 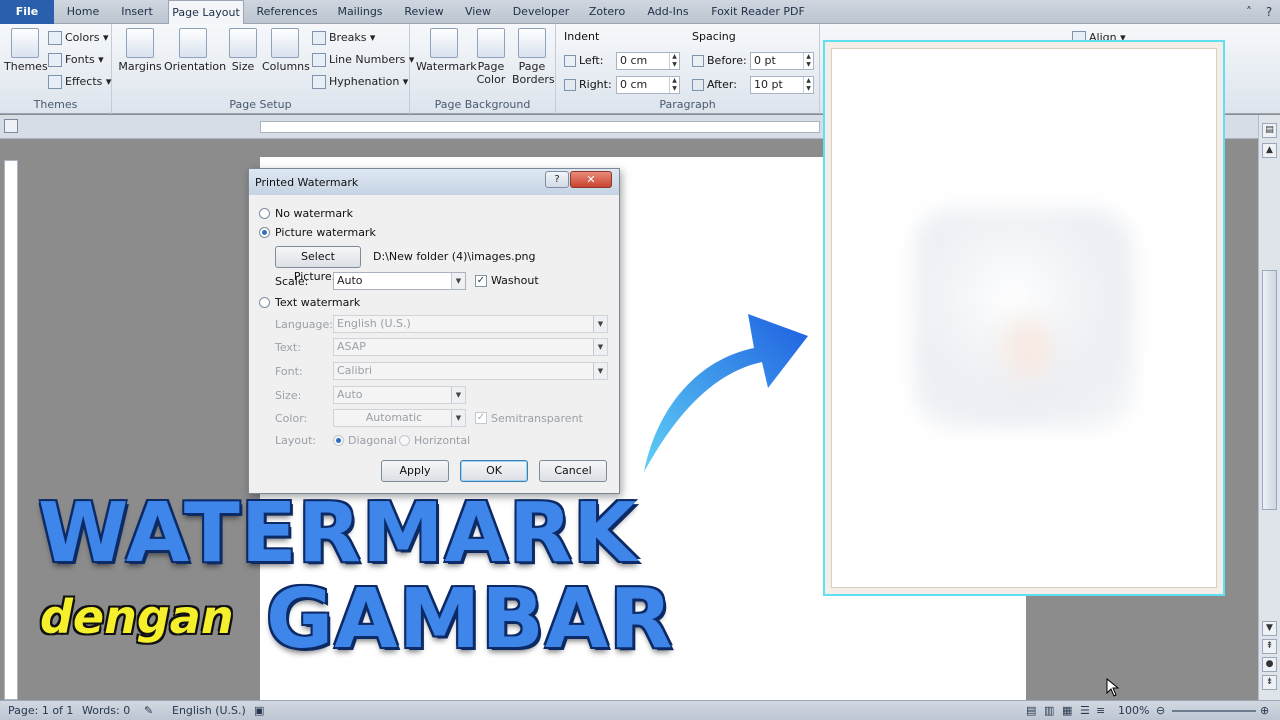 I want to click on indent-left-input: 0 cm ▲ ▼, so click(x=648, y=61).